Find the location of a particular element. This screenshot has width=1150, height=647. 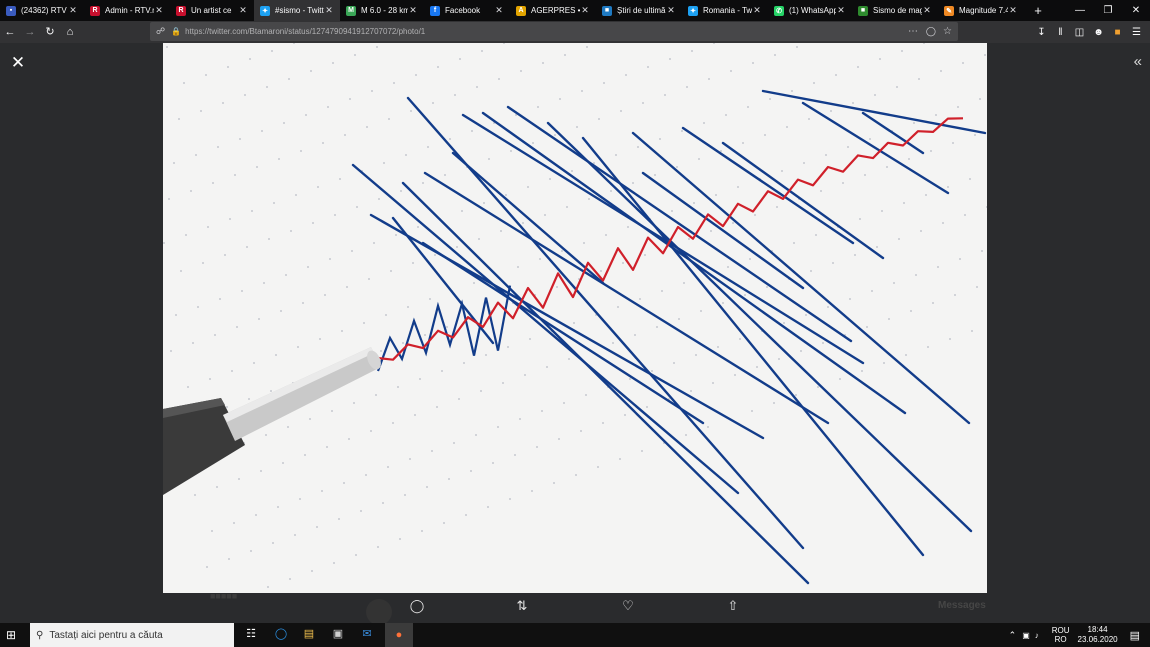

search-icon: ⚲ is located at coordinates (40, 635).